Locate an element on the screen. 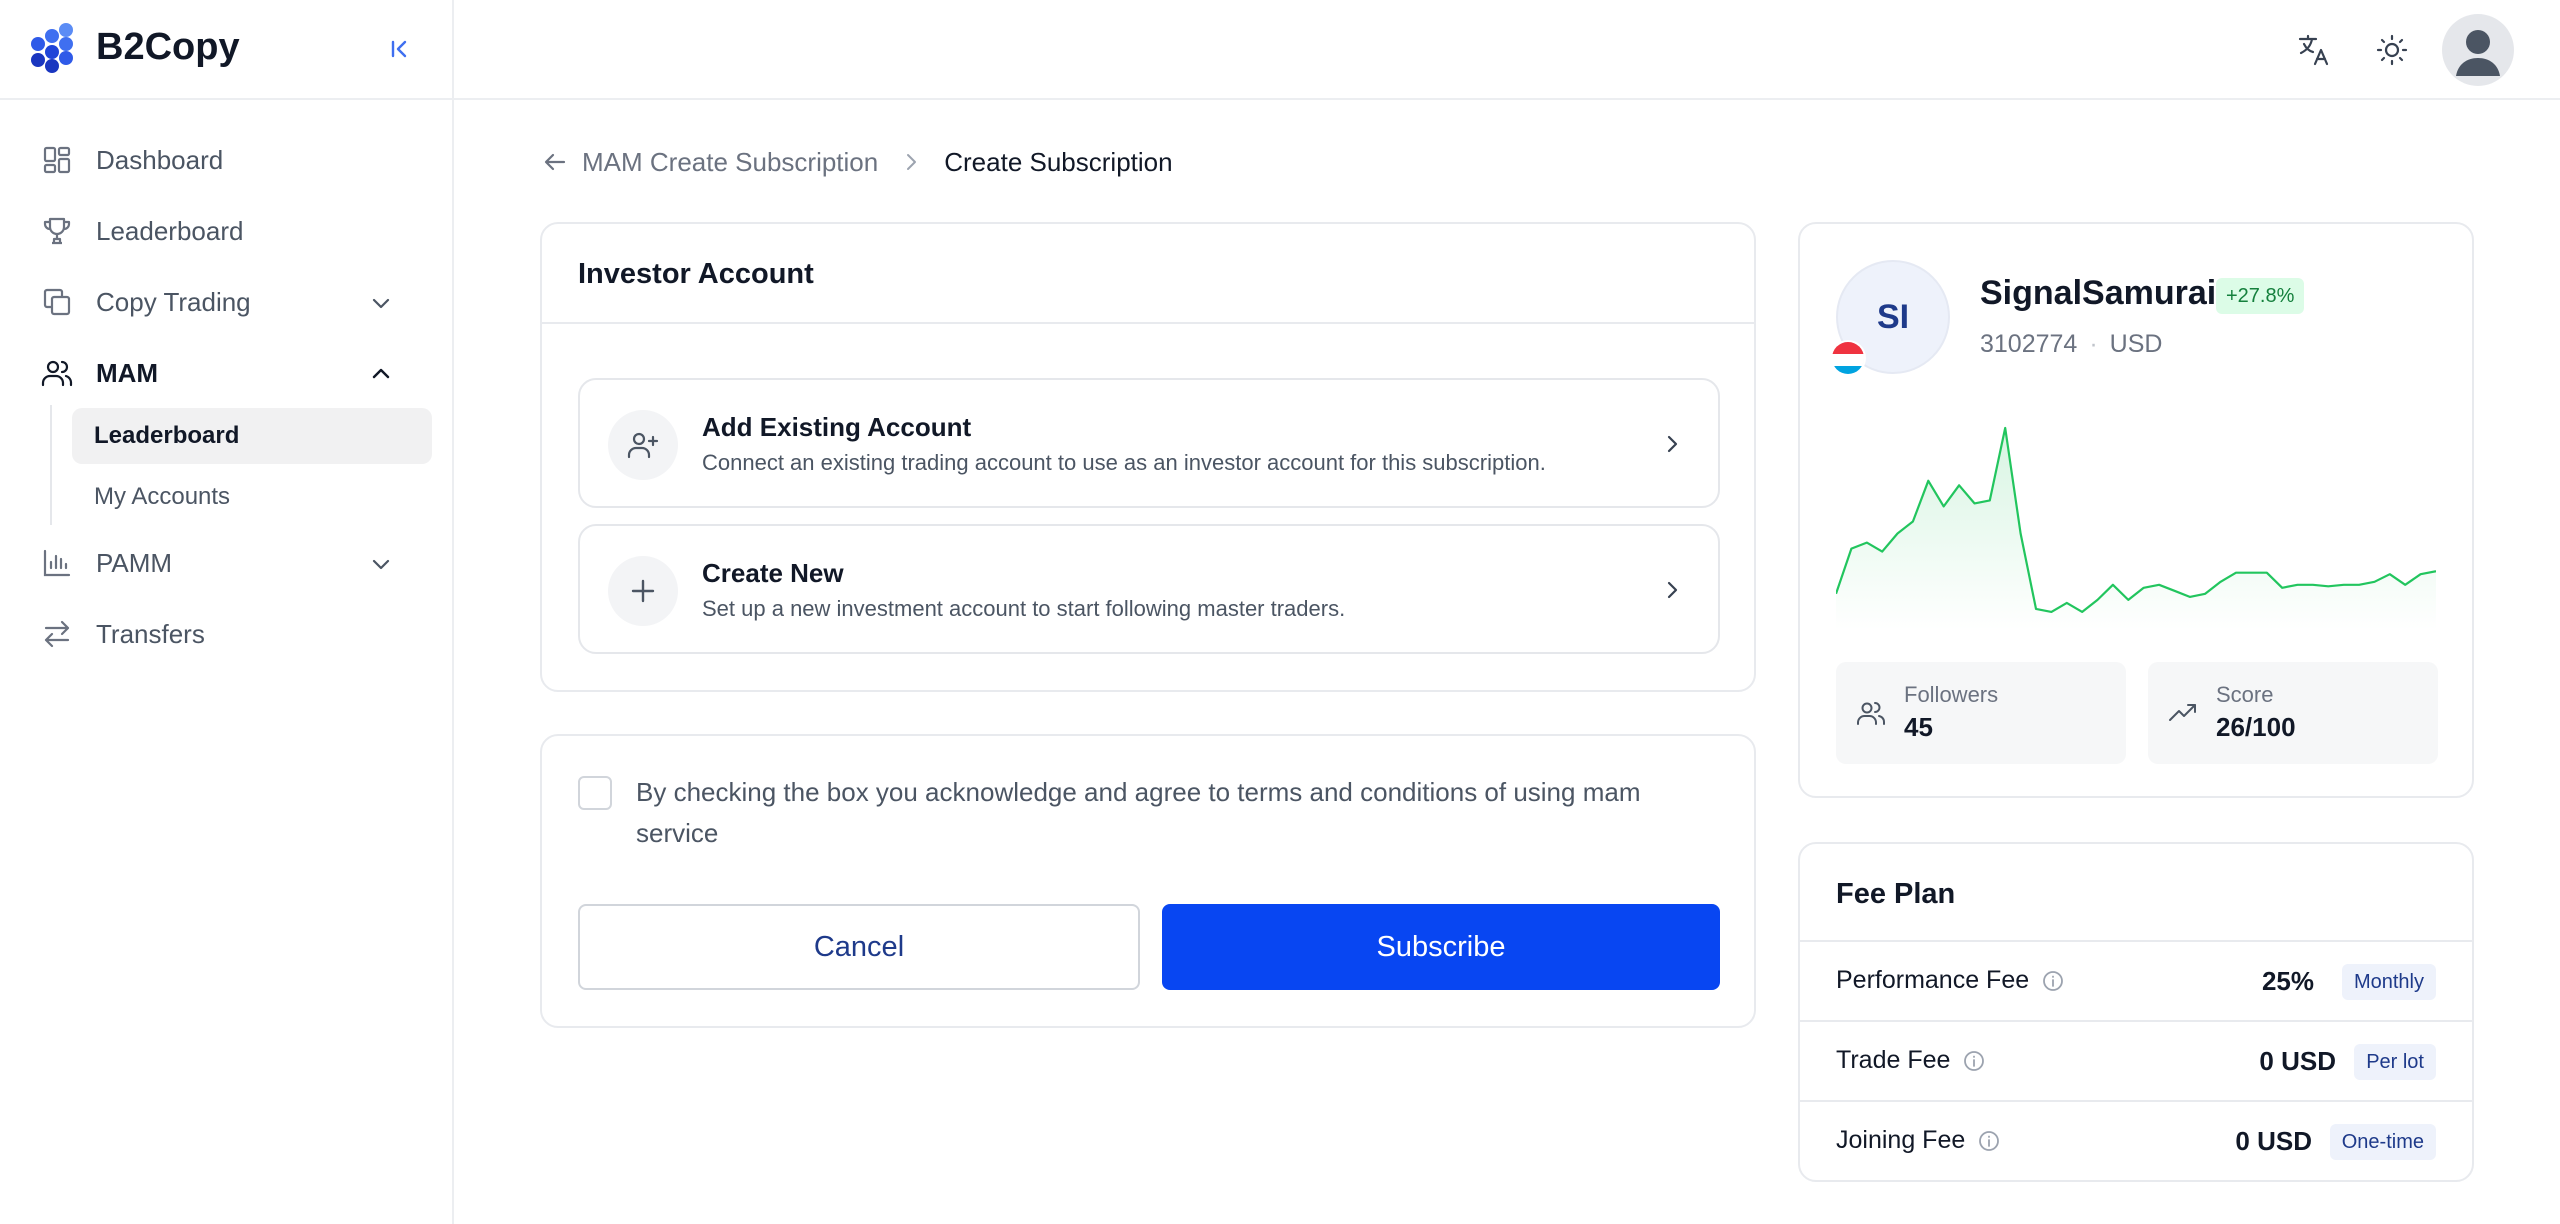 The height and width of the screenshot is (1224, 2560). logo-icon is located at coordinates (52, 48).